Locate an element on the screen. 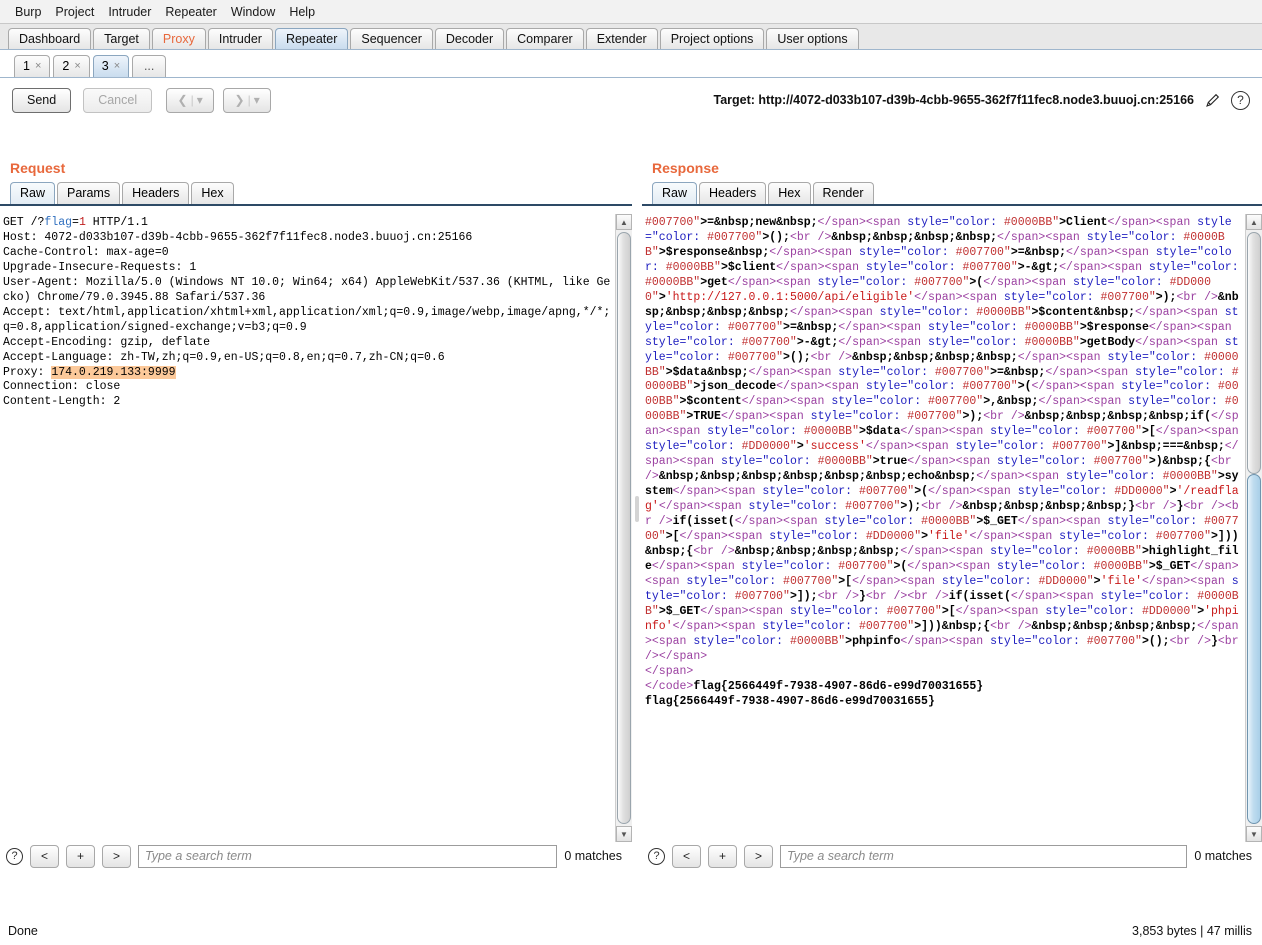 This screenshot has width=1262, height=945. response-size-timing: 3,853 bytes | 47 millis is located at coordinates (1192, 931).